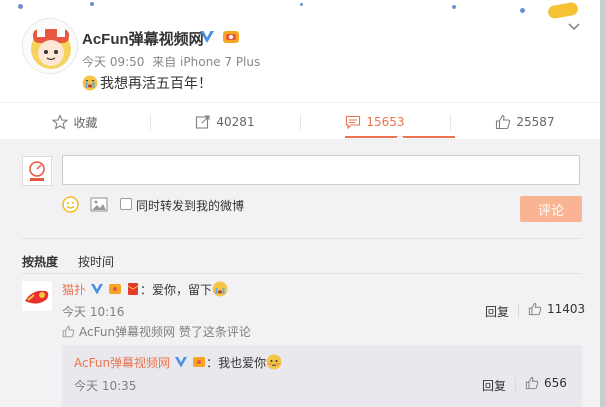 This screenshot has height=407, width=606. I want to click on repost-count: 40281, so click(235, 122).